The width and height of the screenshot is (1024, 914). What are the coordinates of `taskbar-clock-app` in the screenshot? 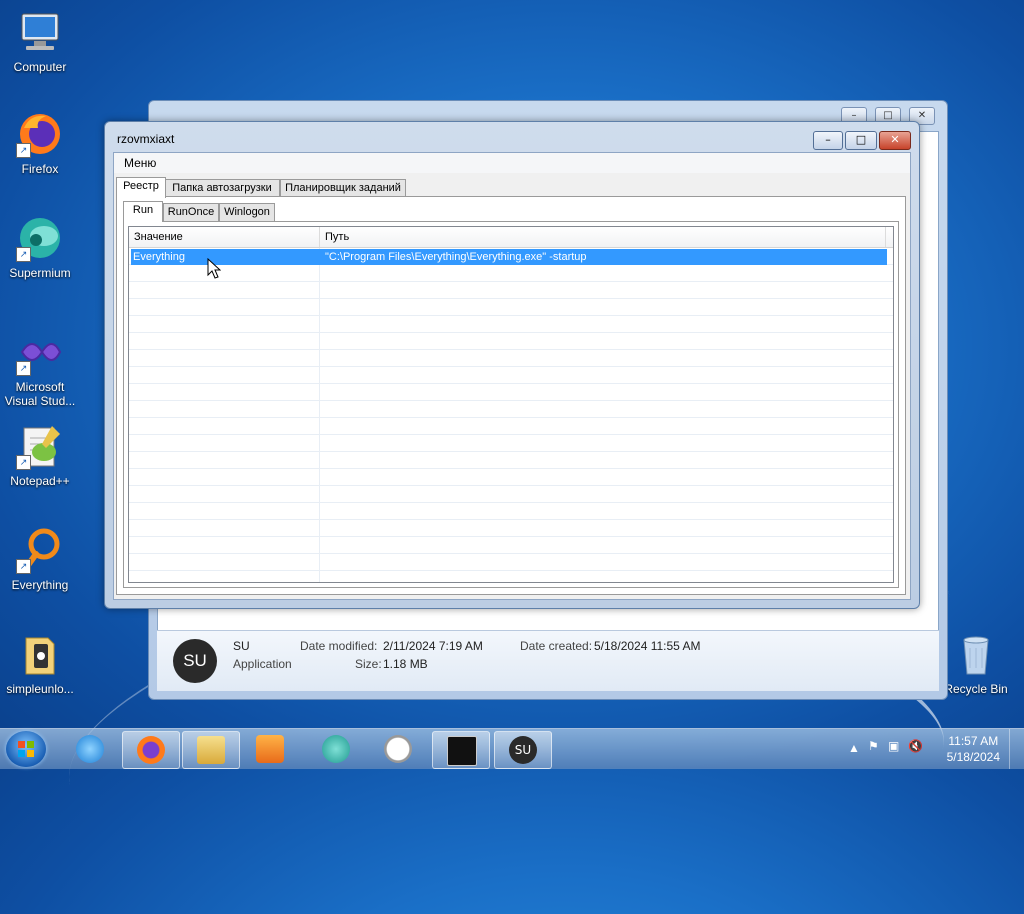 It's located at (398, 749).